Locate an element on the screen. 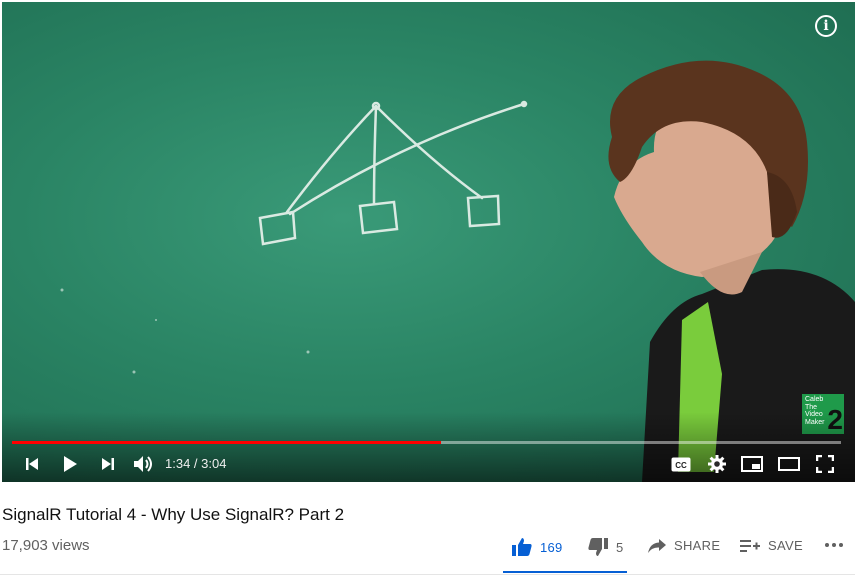 Image resolution: width=855 pixels, height=579 pixels. divider is located at coordinates (427, 574).